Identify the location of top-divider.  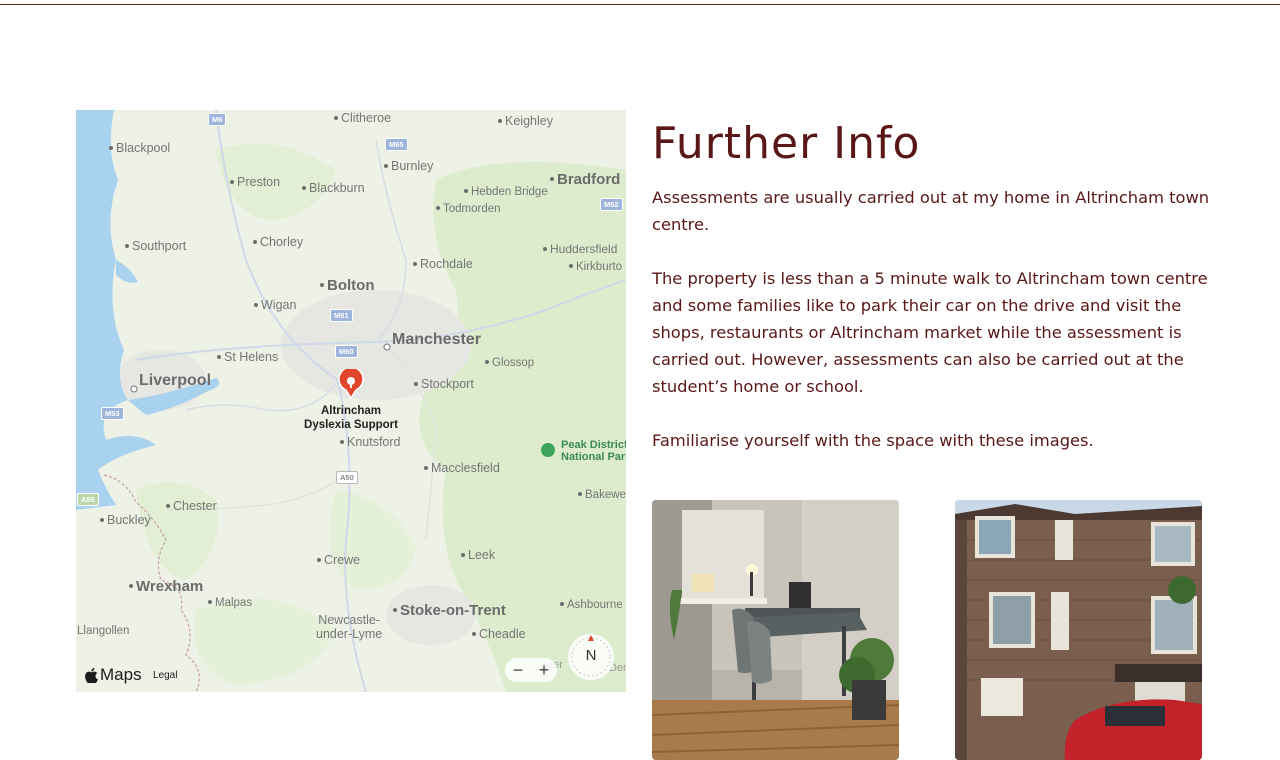
(640, 4).